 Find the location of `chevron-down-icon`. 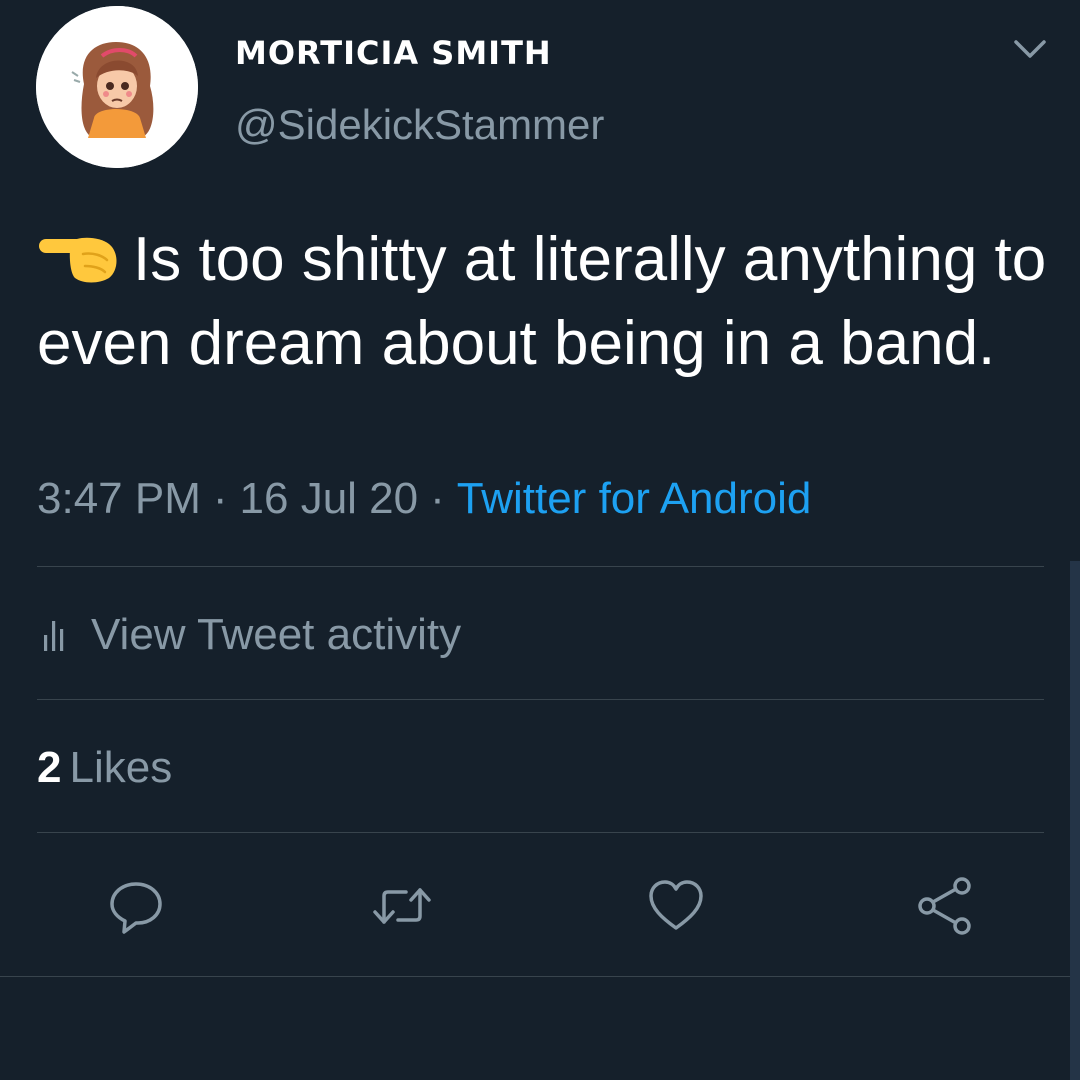

chevron-down-icon is located at coordinates (1030, 49).